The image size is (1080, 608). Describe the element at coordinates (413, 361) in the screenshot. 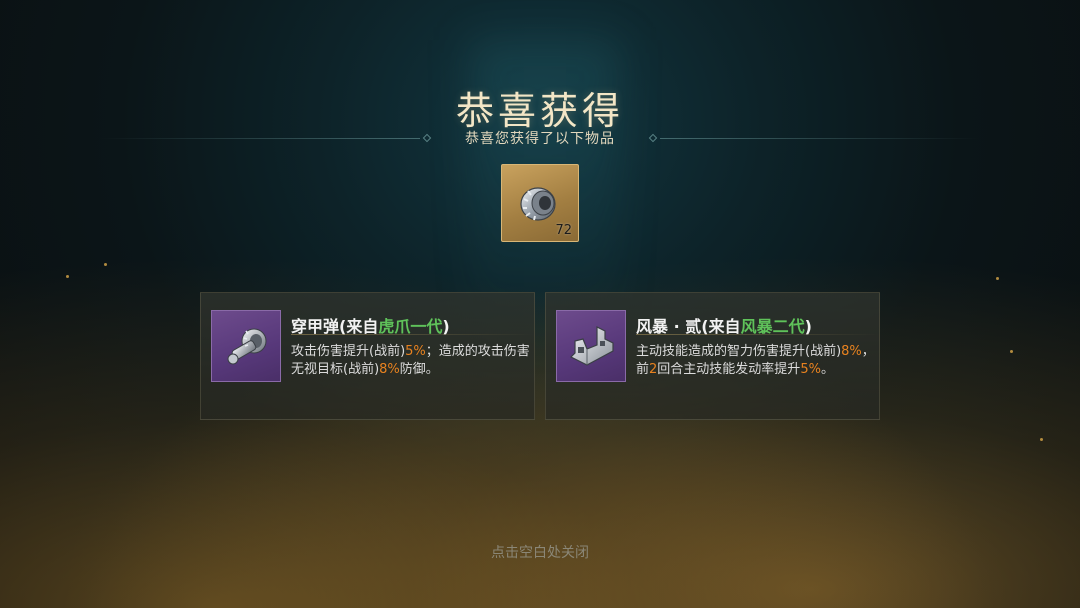

I see `card-description: 攻击伤害提升(战前)5%；造成的攻击伤害无视目标(战前)8%防御。` at that location.